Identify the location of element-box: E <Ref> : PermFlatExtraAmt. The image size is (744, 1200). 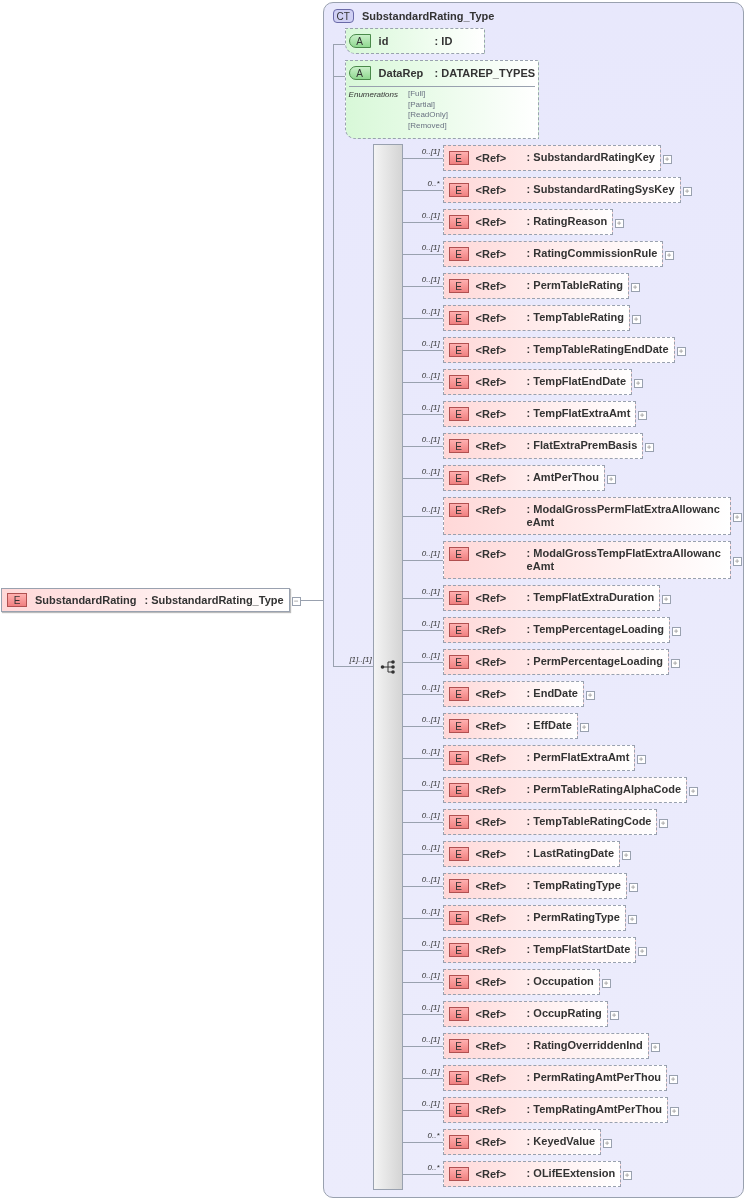
(539, 758).